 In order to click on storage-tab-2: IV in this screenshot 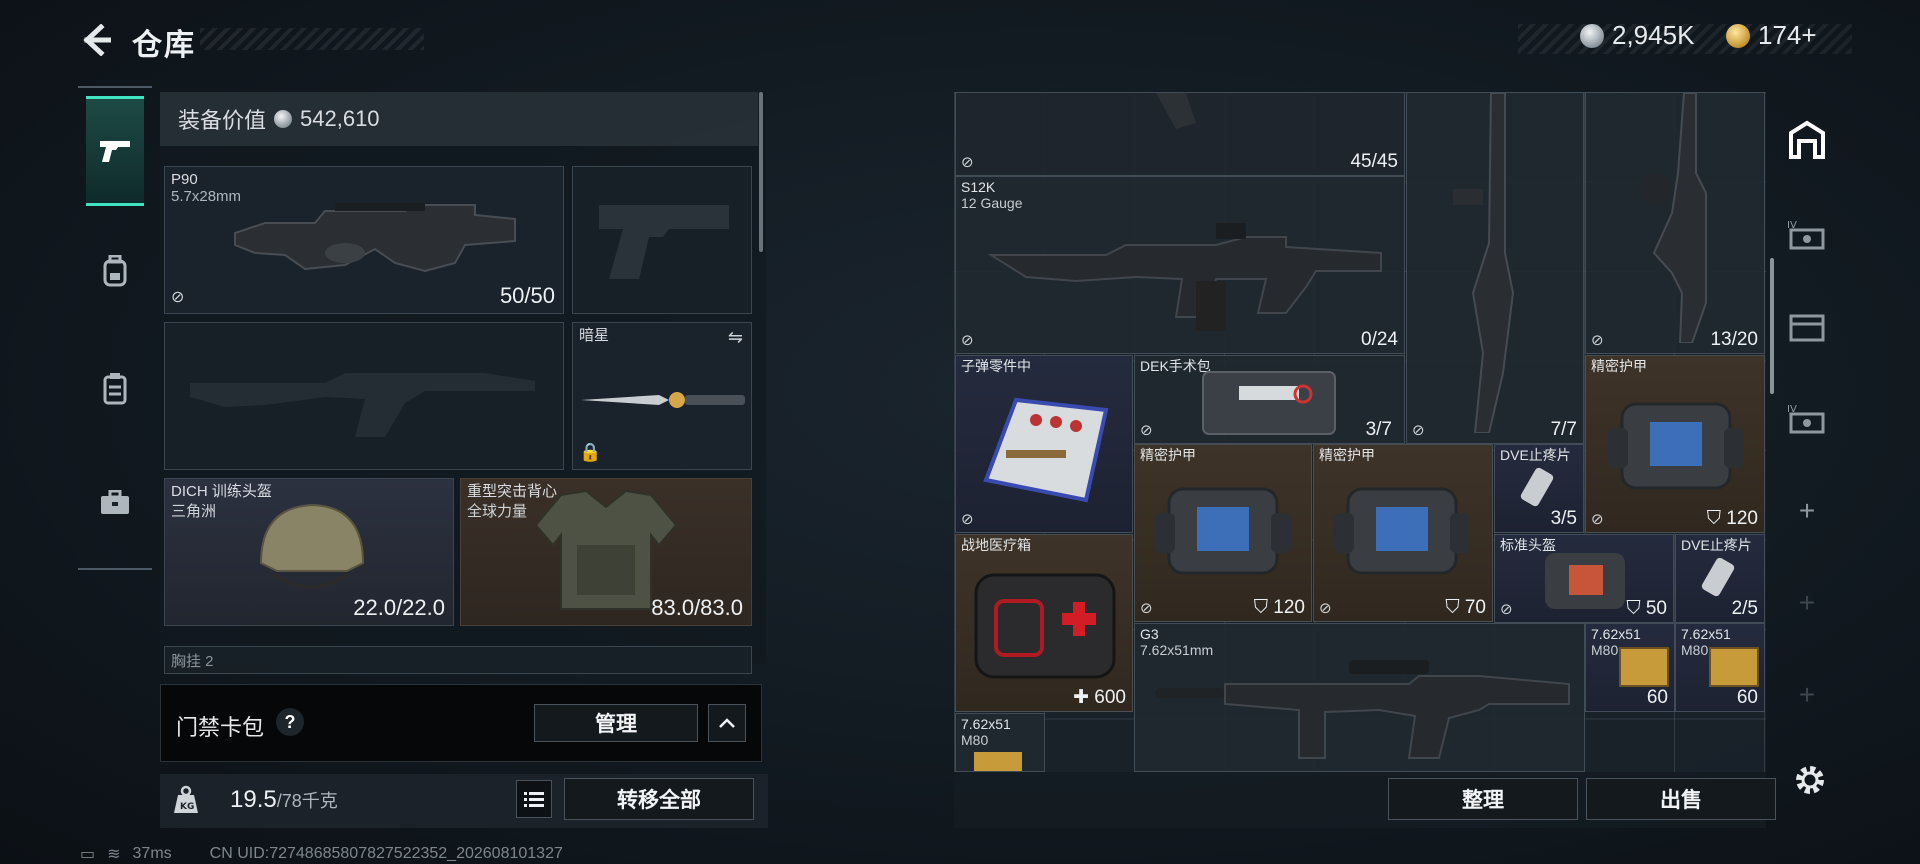, I will do `click(1807, 235)`.